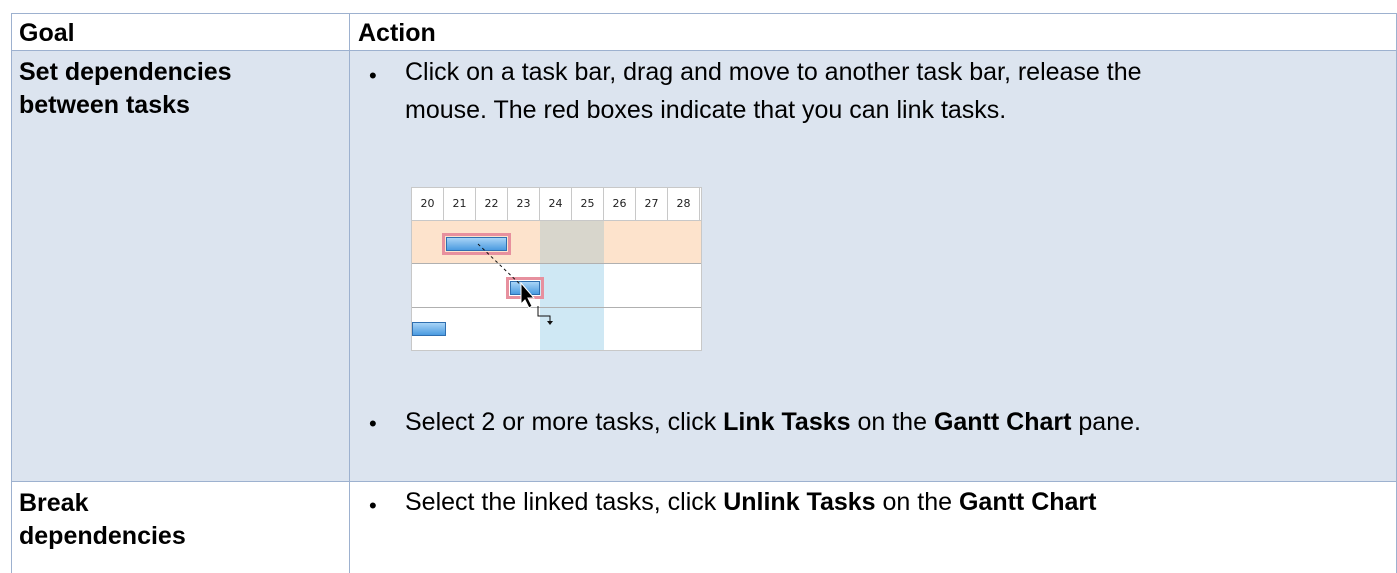 The width and height of the screenshot is (1397, 573). I want to click on header-action: Action, so click(397, 33).